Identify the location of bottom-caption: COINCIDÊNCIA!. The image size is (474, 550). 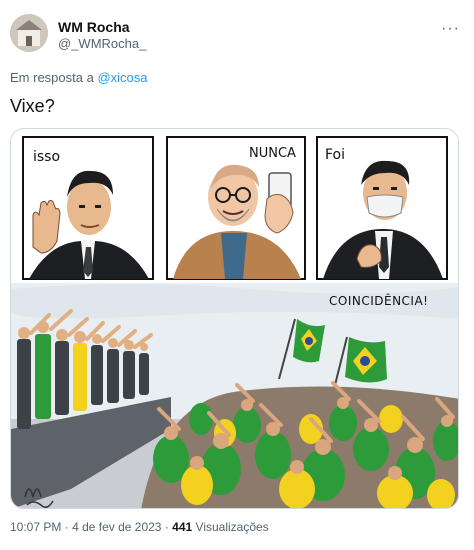
(379, 300).